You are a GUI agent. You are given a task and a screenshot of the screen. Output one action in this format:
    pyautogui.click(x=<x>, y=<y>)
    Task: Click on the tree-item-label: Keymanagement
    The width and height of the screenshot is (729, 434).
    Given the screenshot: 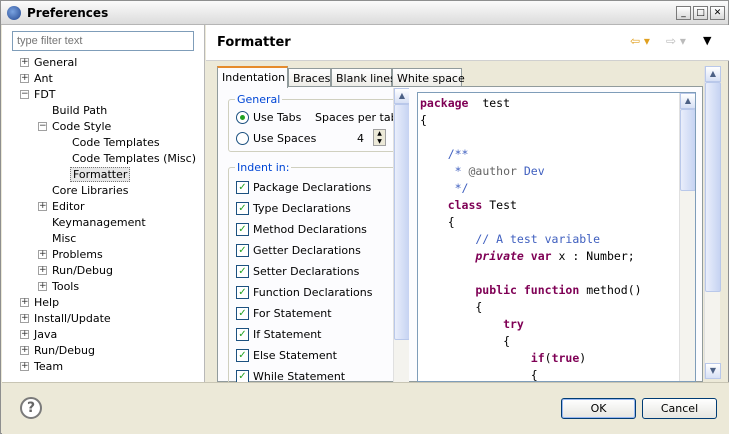 What is the action you would take?
    pyautogui.click(x=99, y=222)
    